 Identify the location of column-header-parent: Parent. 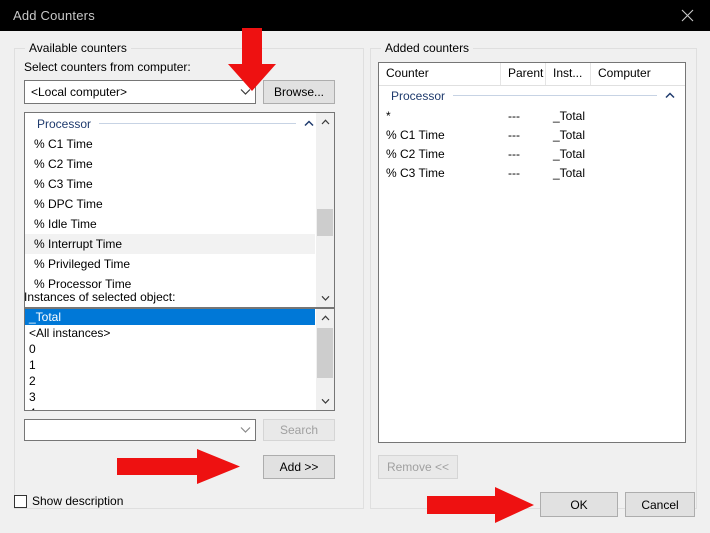
(523, 74).